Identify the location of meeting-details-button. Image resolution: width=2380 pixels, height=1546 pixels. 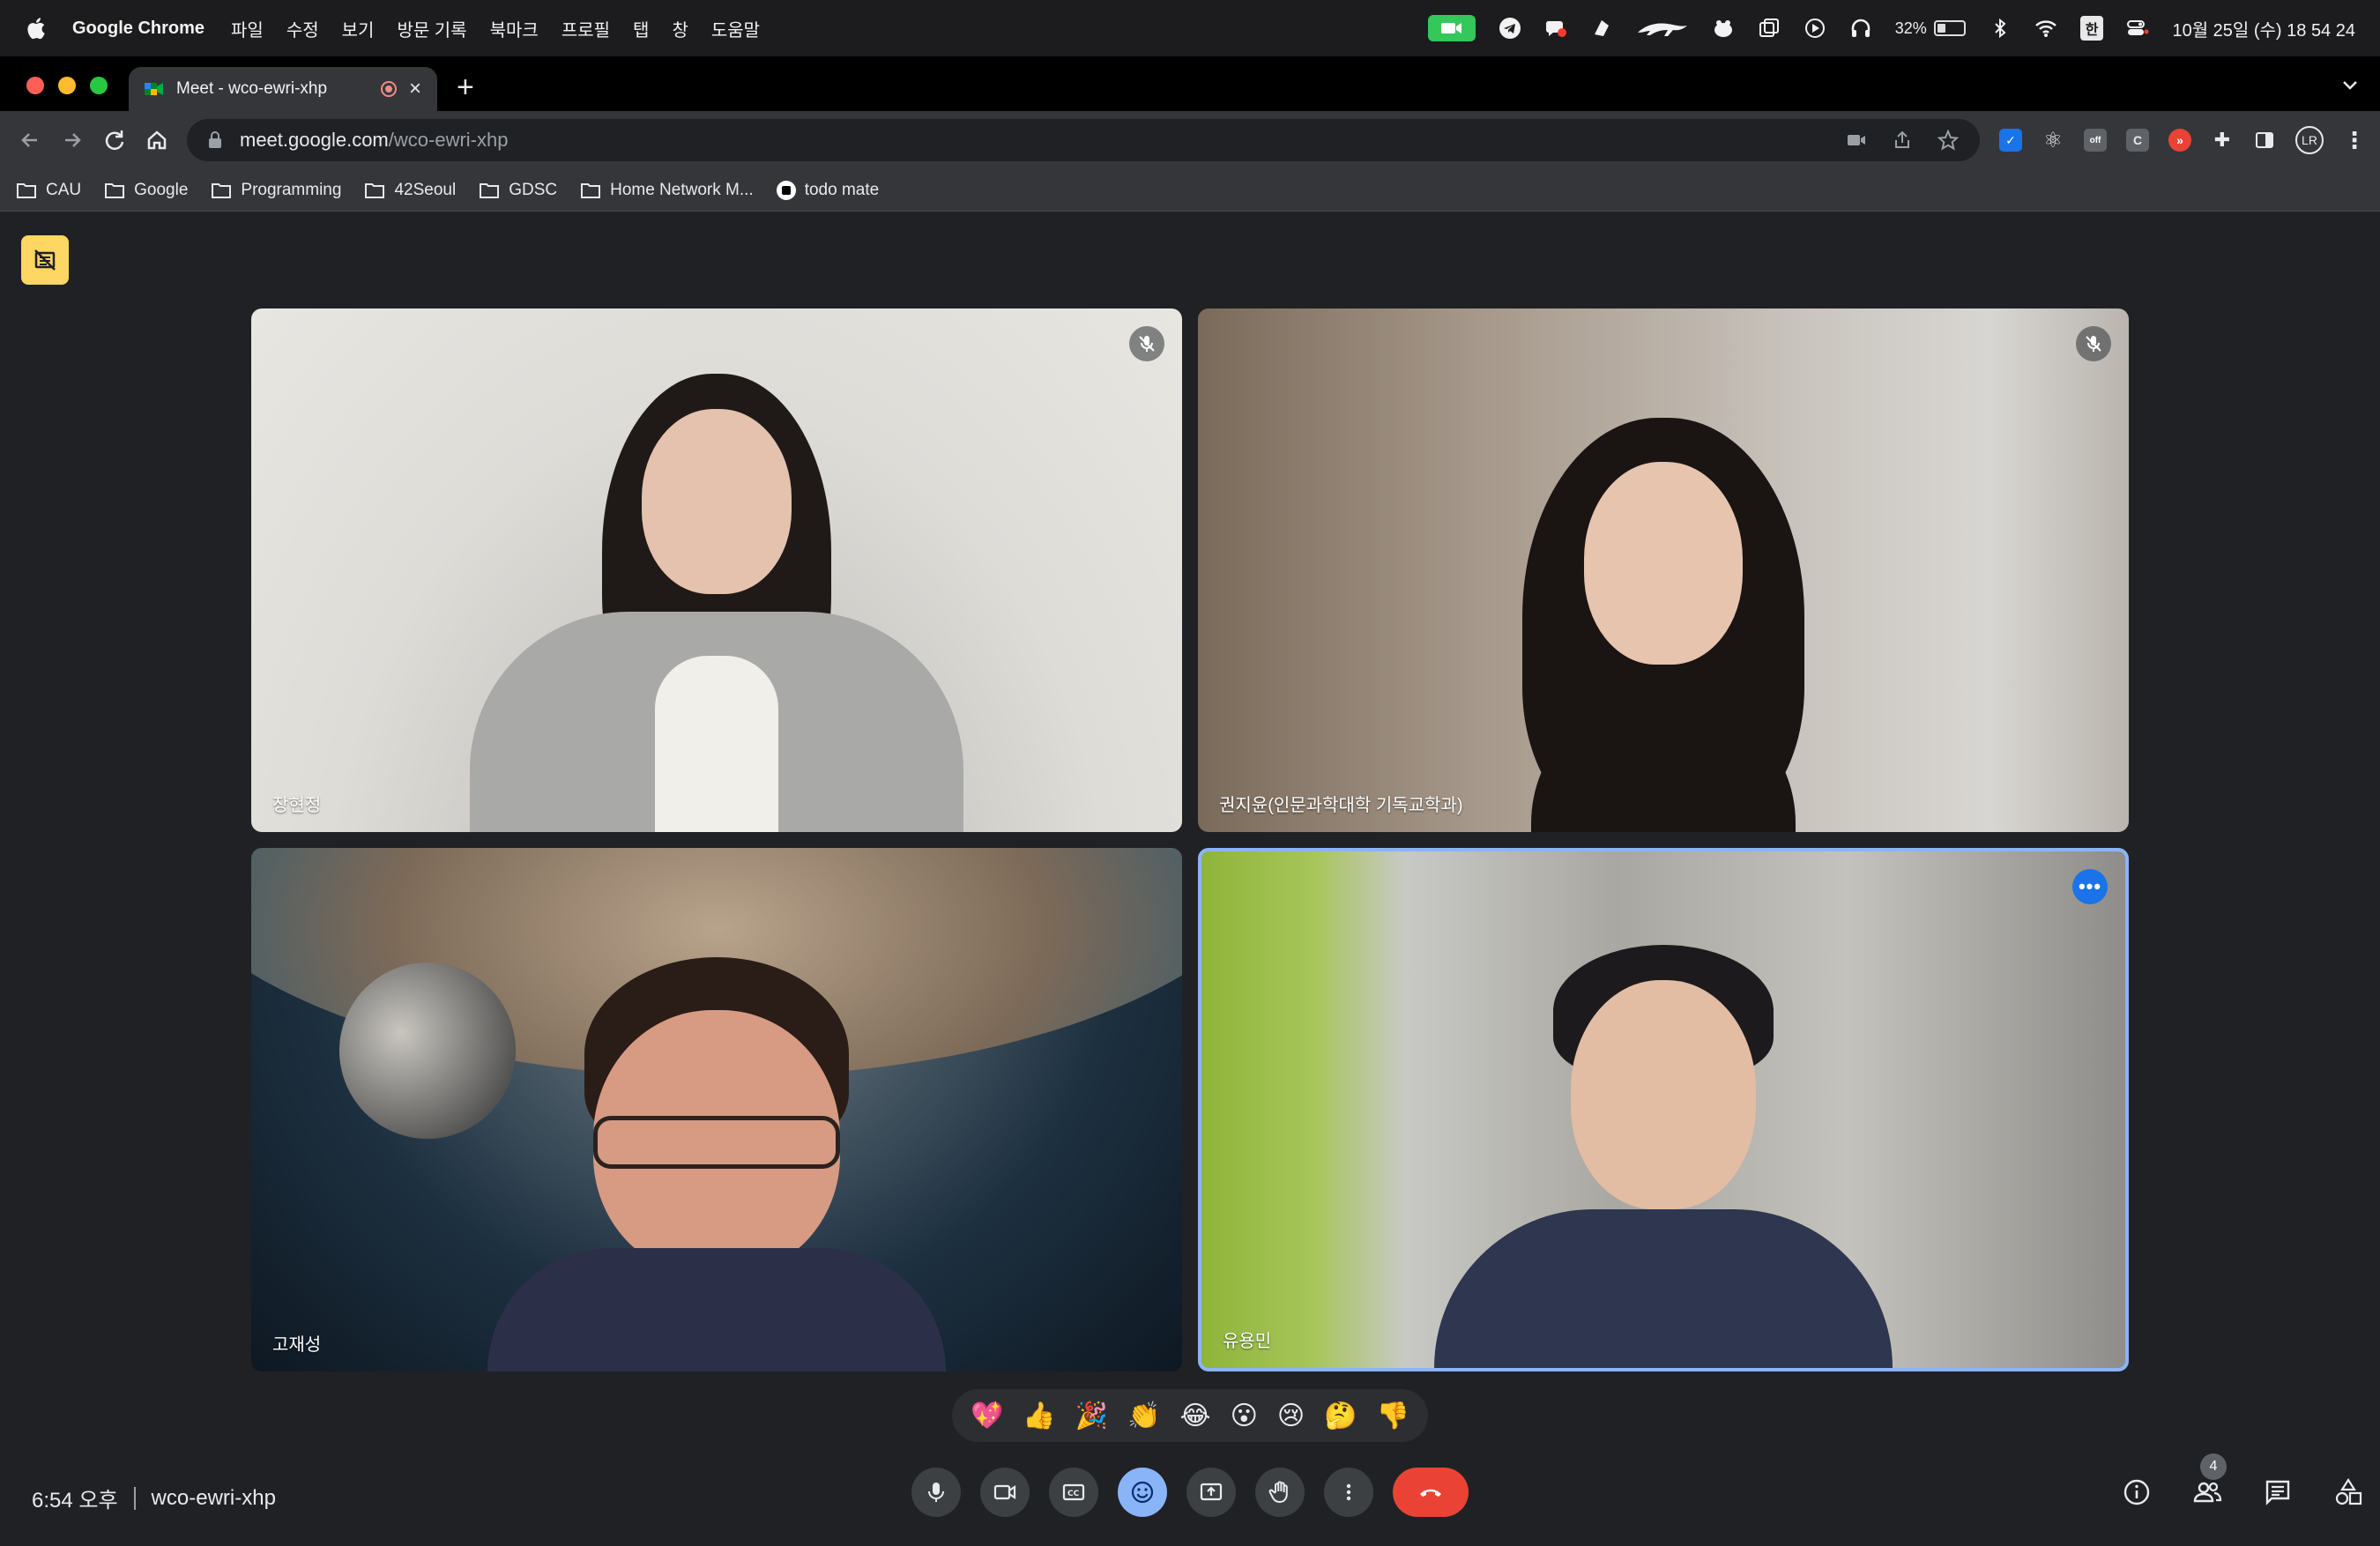
(2136, 1492).